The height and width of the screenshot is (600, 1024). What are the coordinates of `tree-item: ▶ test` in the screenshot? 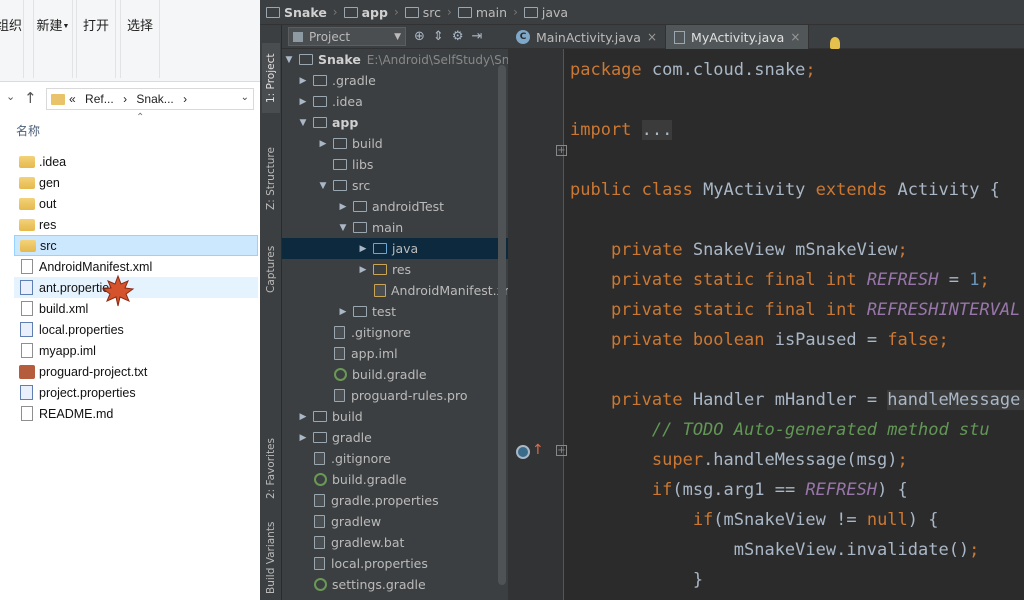 It's located at (395, 311).